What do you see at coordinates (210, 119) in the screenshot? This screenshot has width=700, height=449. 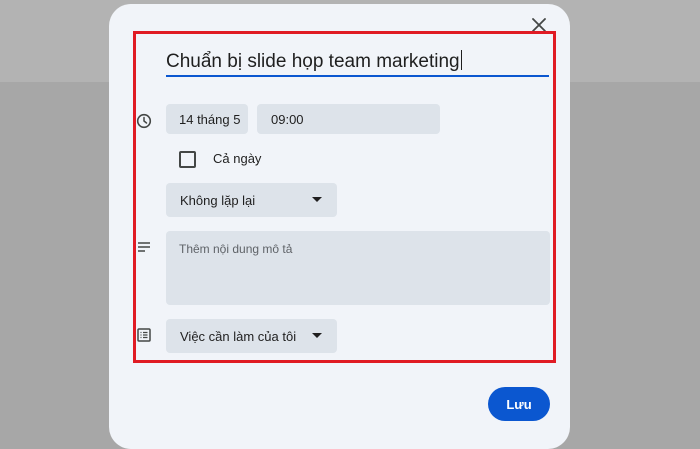 I see `date-value: 14 tháng 5` at bounding box center [210, 119].